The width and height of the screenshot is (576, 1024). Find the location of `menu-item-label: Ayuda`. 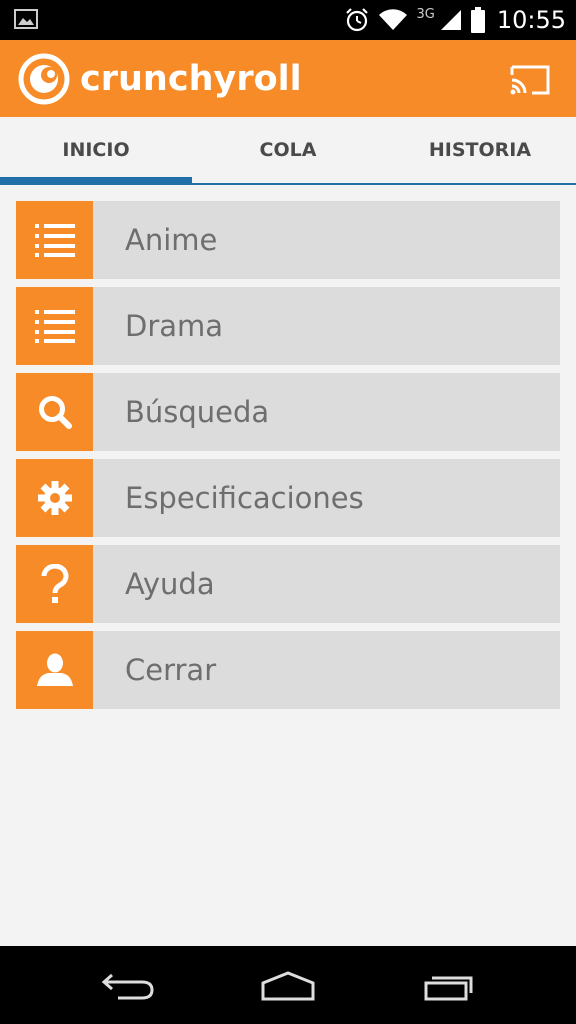

menu-item-label: Ayuda is located at coordinates (170, 584).